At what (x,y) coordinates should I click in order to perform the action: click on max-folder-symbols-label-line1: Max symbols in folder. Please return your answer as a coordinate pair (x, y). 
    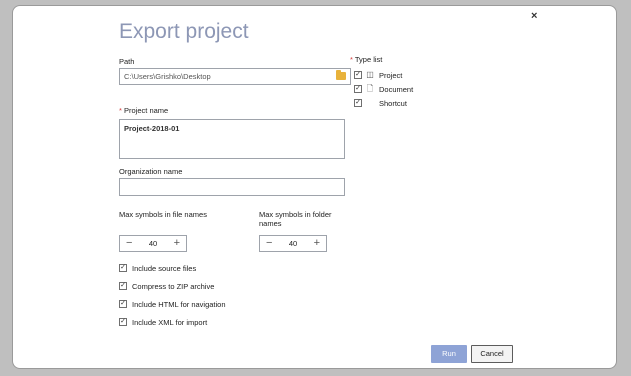
    Looking at the image, I should click on (295, 214).